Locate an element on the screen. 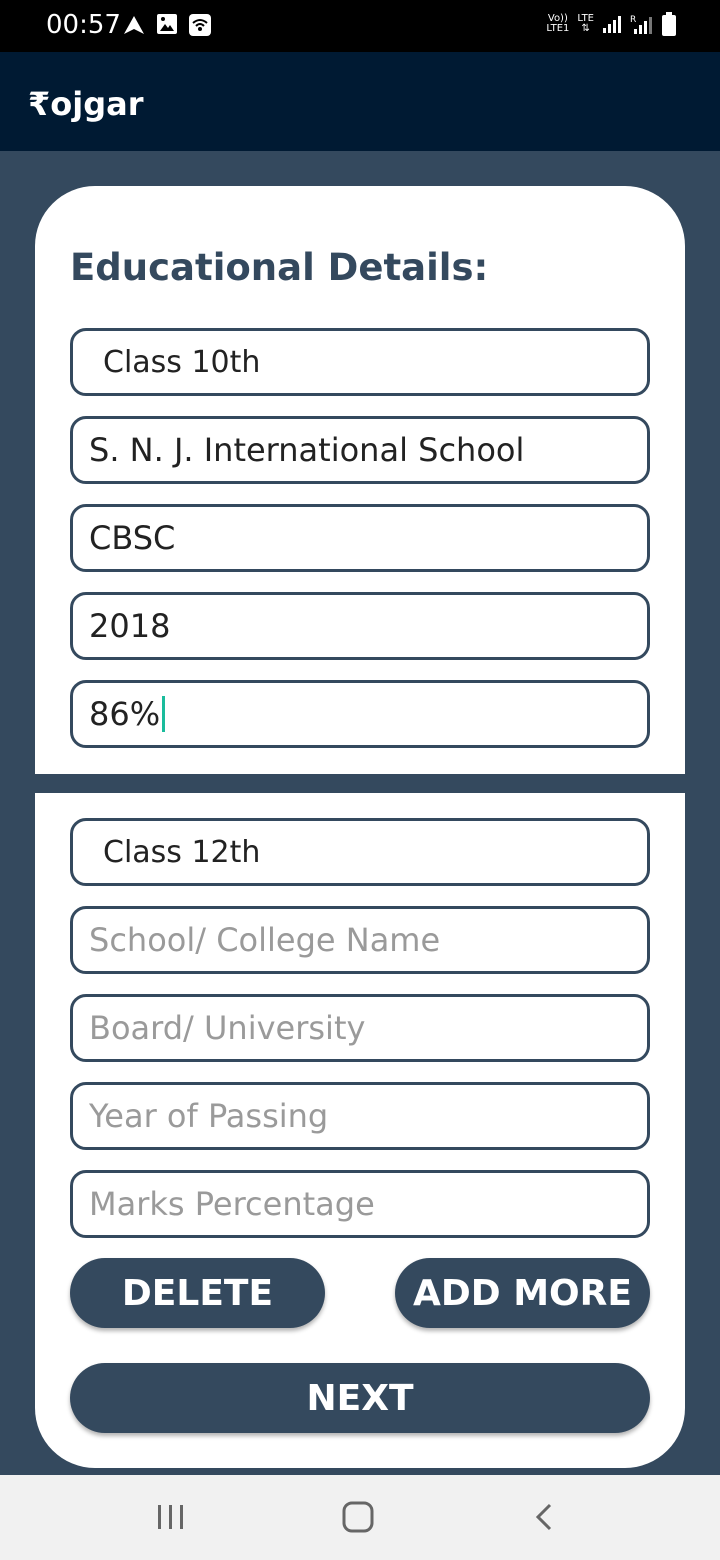 The image size is (720, 1560). year-field-2: Year of Passing is located at coordinates (360, 1116).